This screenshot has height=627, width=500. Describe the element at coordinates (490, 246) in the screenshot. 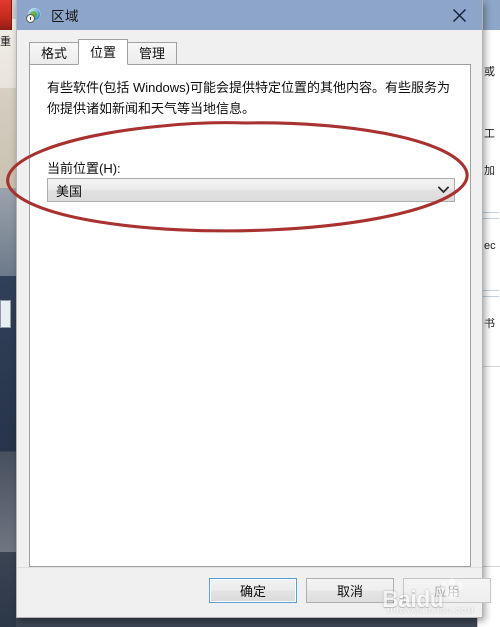

I see `background-right-text-fragment: ec` at that location.